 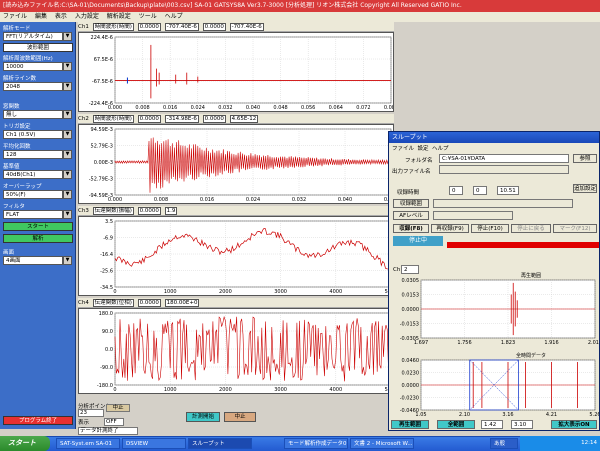 I want to click on all-range-button: 全範囲, so click(x=456, y=424).